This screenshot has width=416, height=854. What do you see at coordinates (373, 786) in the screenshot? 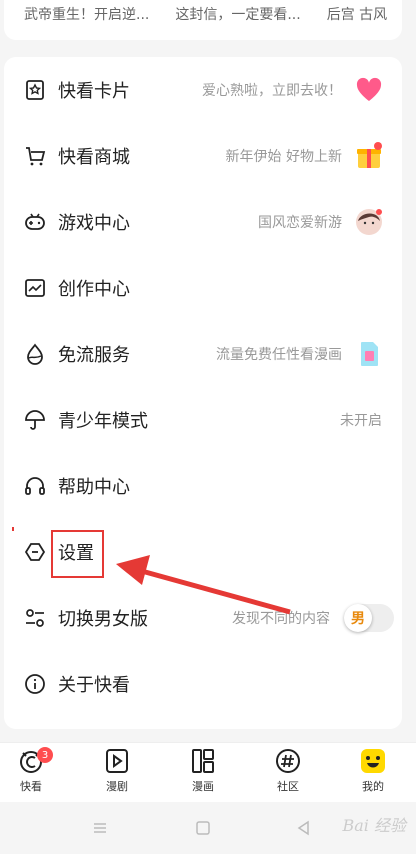
I see `nav-label: 我的` at bounding box center [373, 786].